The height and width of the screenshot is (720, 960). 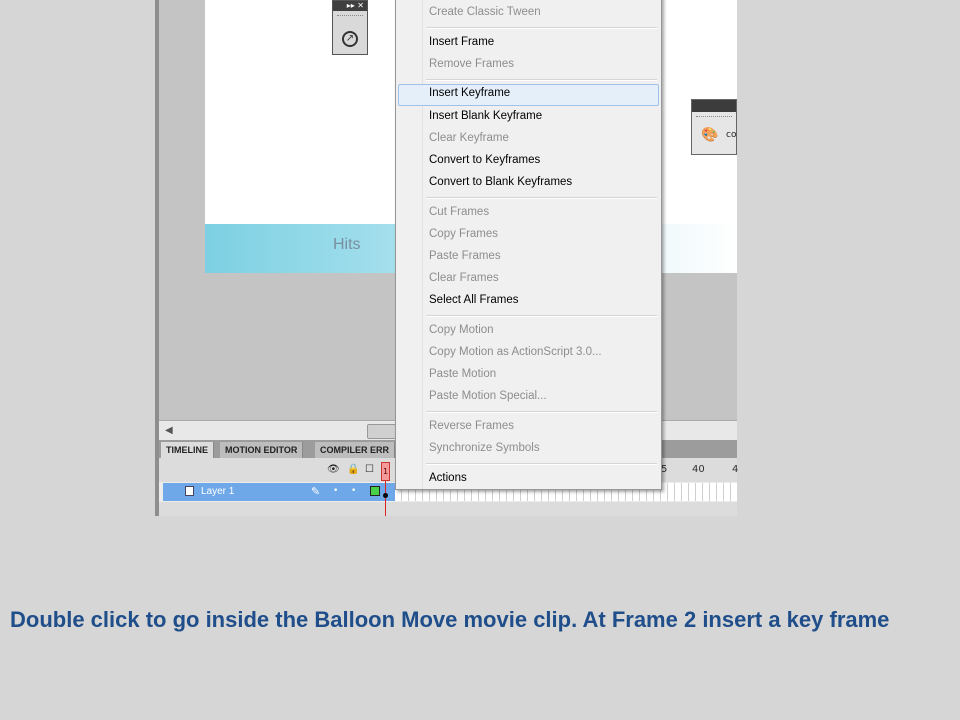 I want to click on color-panel-label: co, so click(x=731, y=135).